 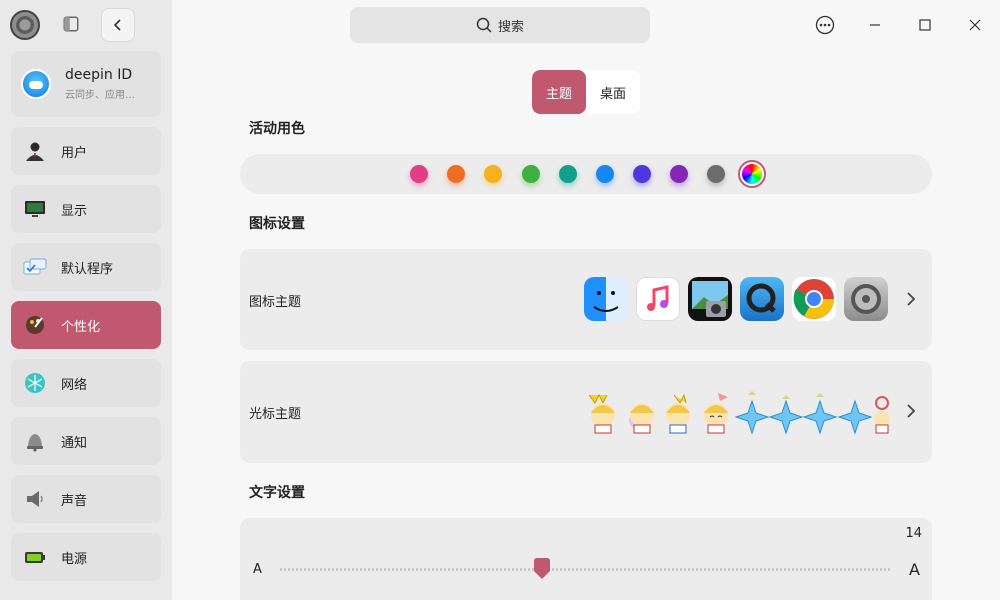 I want to click on accent-color-picker, so click(x=586, y=174).